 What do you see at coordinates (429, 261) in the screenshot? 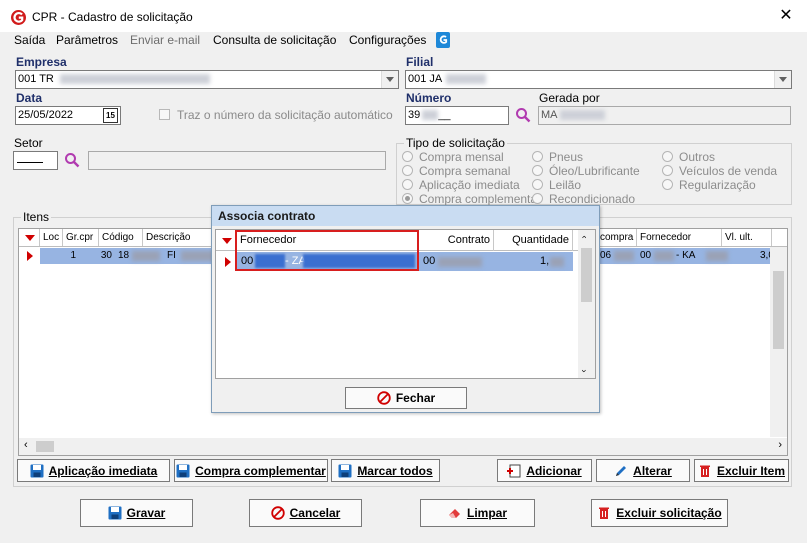
I see `cell-contrato: 00` at bounding box center [429, 261].